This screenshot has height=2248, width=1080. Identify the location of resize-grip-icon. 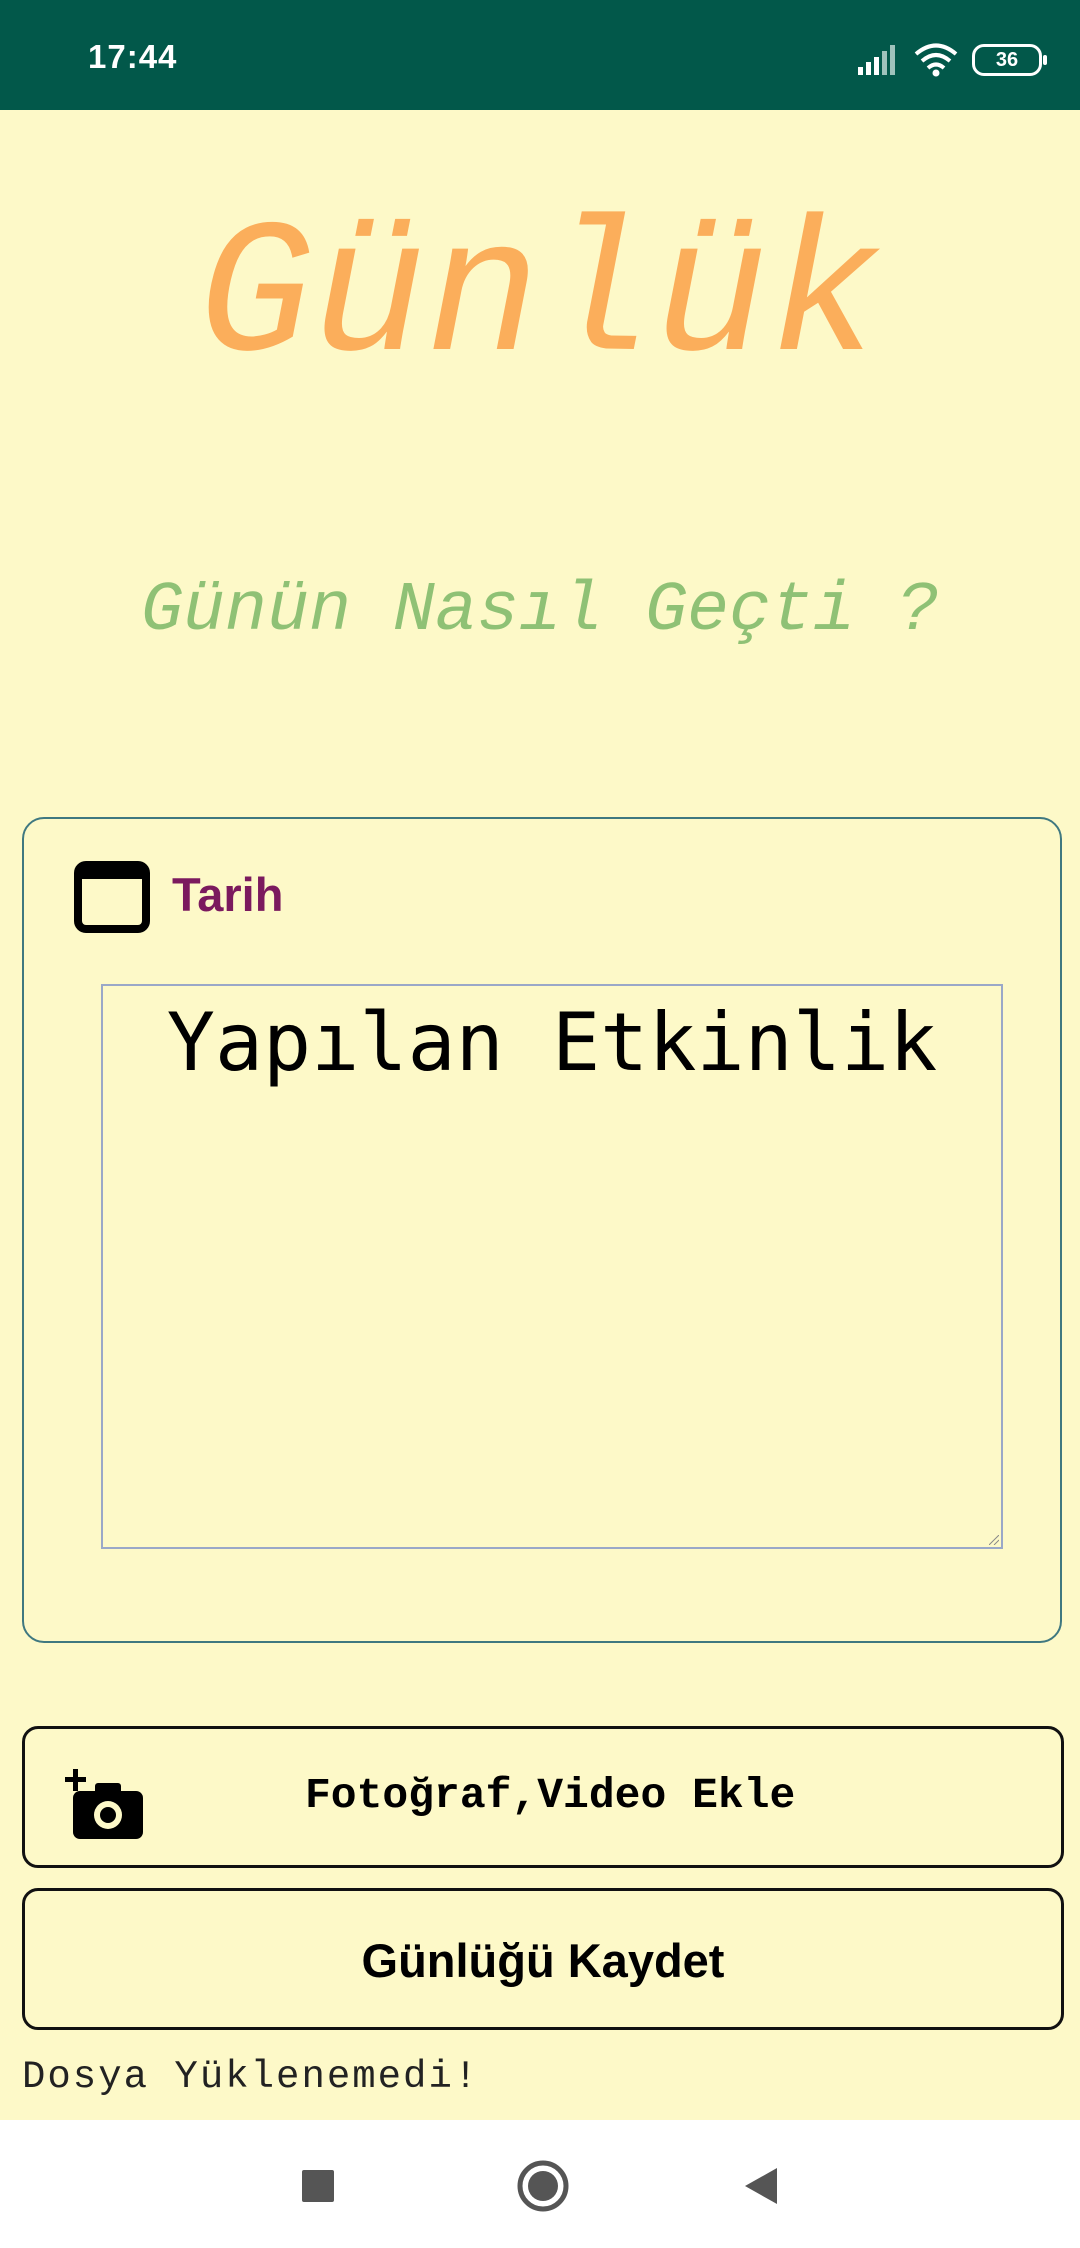
(994, 1540).